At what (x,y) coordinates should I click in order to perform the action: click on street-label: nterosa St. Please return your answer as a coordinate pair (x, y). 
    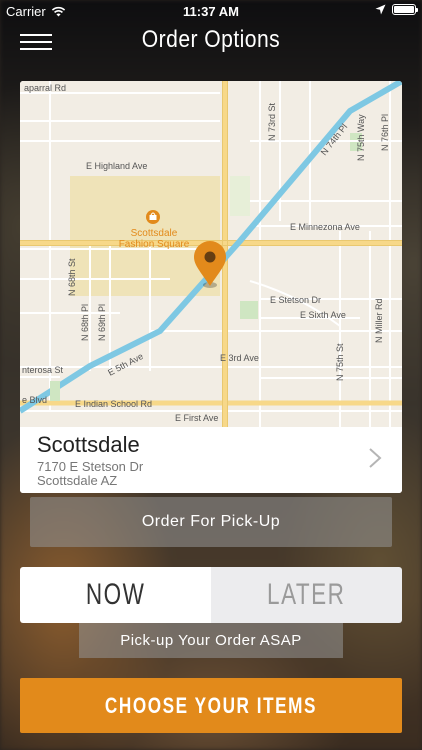
    Looking at the image, I should click on (43, 370).